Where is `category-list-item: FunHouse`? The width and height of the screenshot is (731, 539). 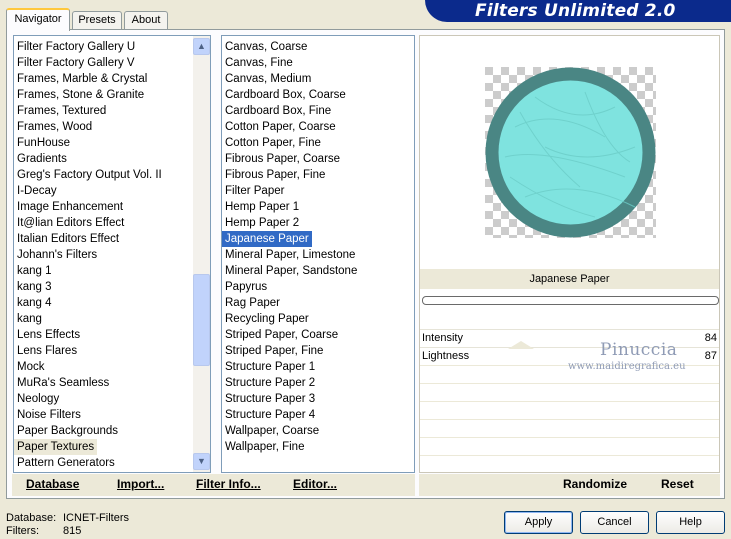 category-list-item: FunHouse is located at coordinates (43, 143).